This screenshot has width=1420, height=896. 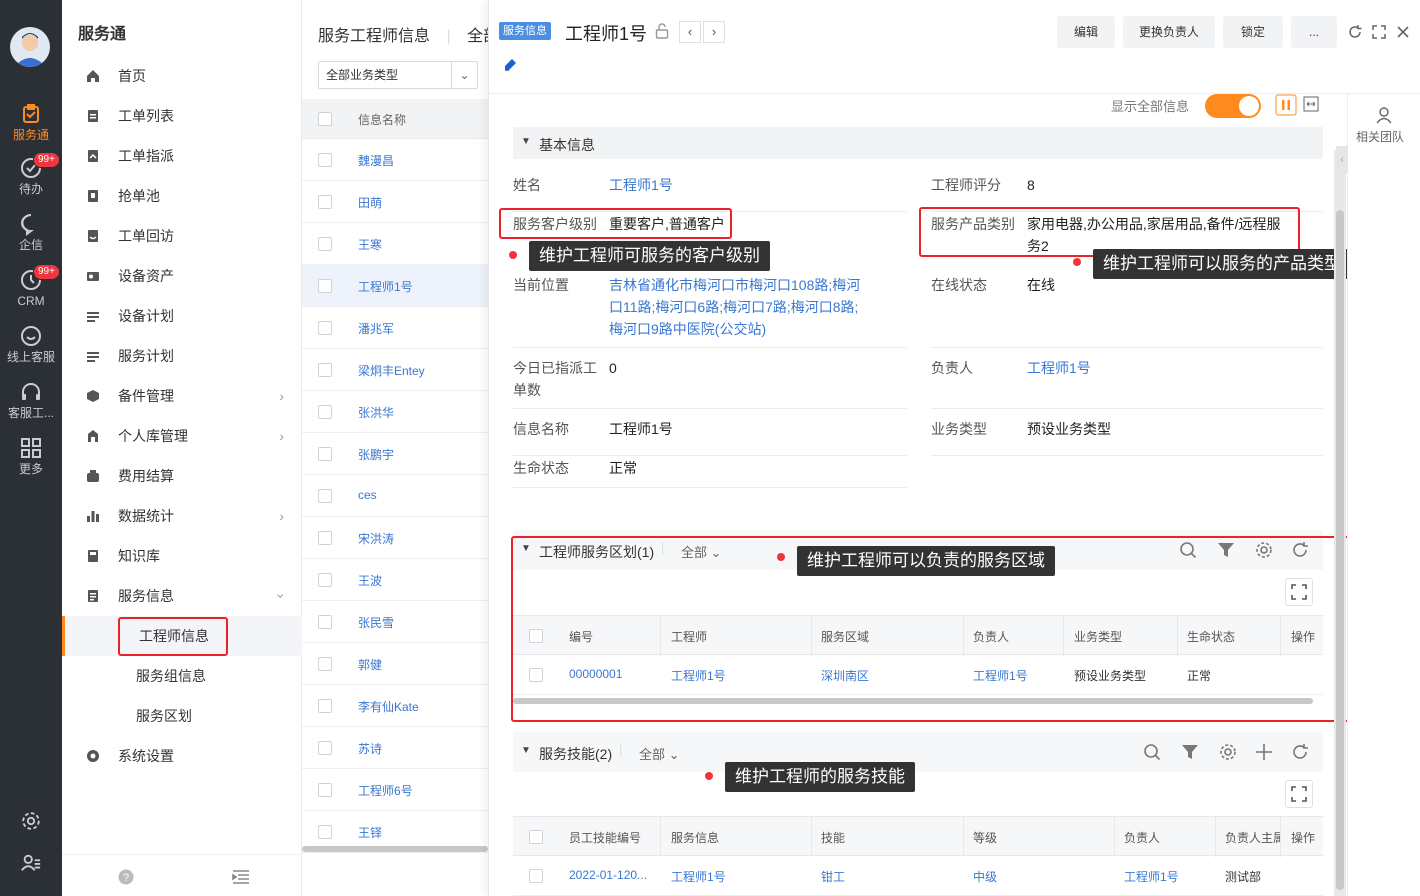 I want to click on nav-item-home: 首页, so click(x=182, y=76).